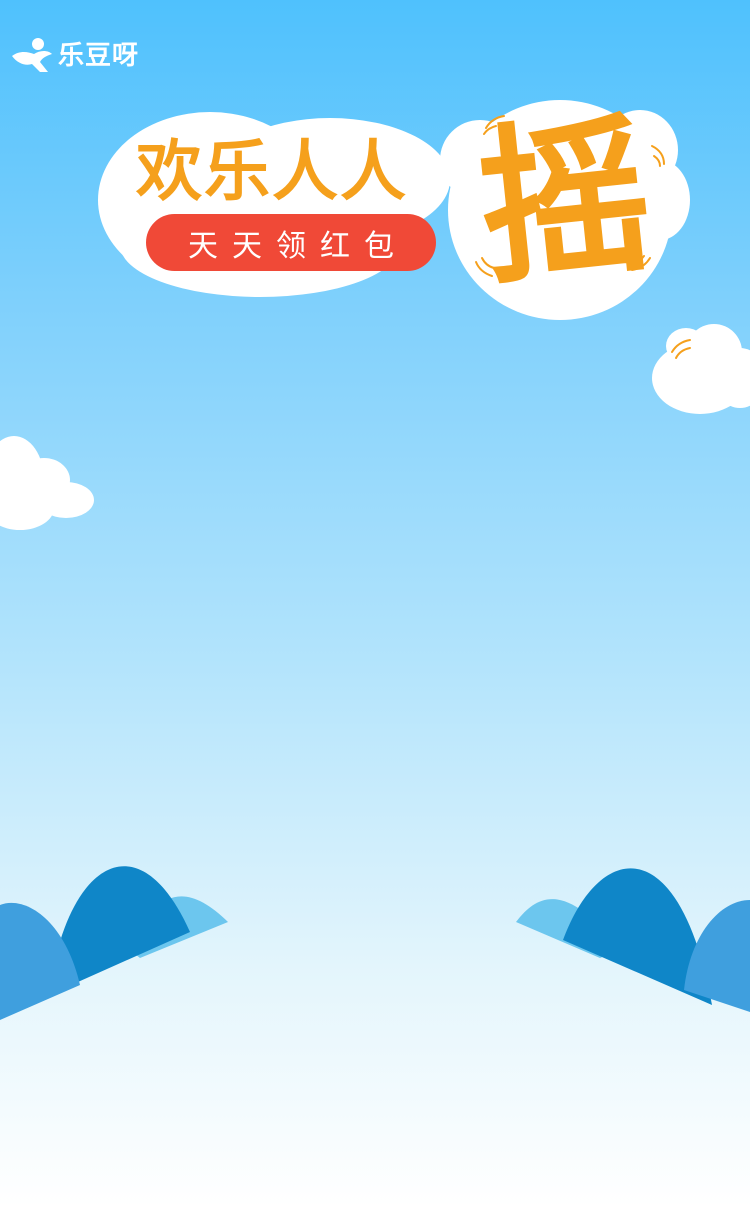 The image size is (750, 1207). I want to click on subtitle-badge: 天天领红包, so click(291, 242).